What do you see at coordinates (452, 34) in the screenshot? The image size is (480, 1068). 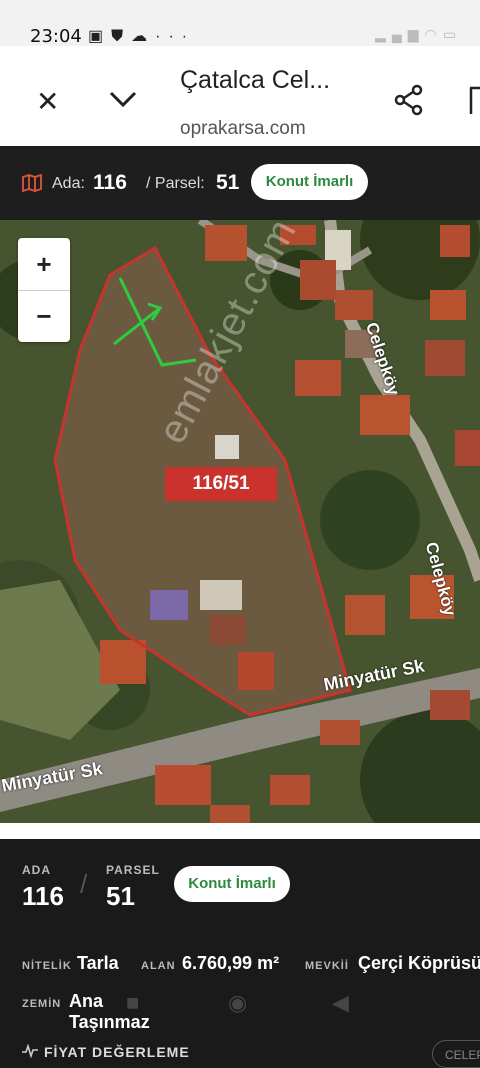 I see `battery-icon: ▭` at bounding box center [452, 34].